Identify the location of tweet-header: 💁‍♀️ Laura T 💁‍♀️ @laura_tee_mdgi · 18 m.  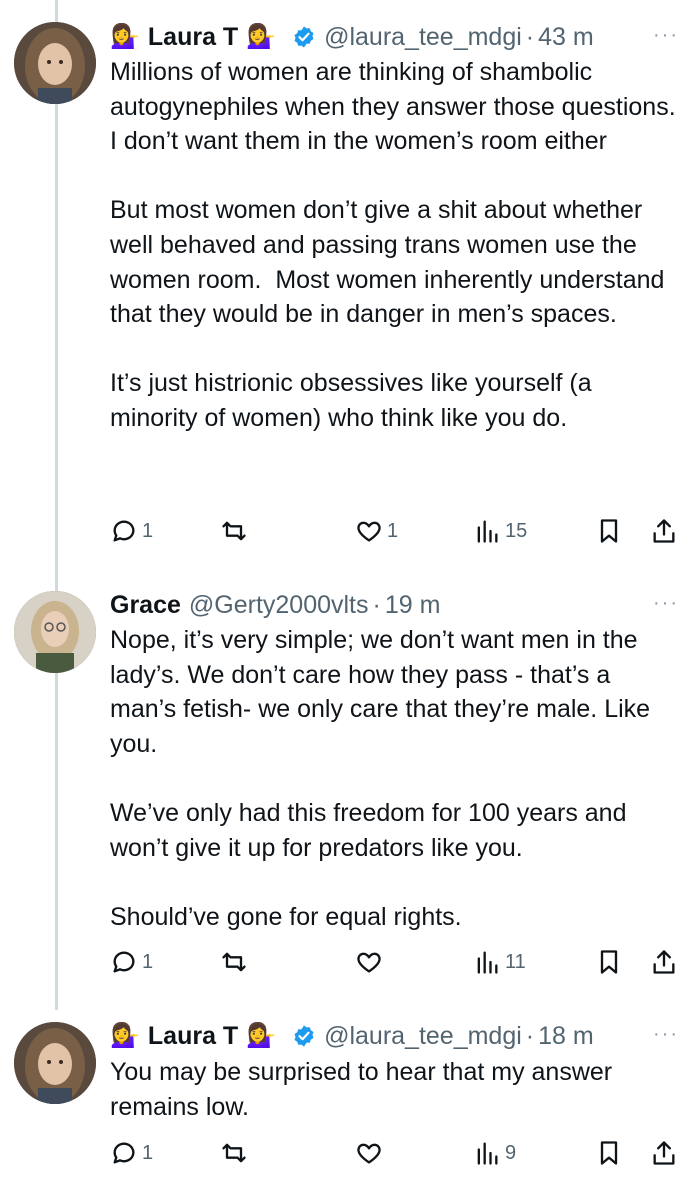
(352, 1036).